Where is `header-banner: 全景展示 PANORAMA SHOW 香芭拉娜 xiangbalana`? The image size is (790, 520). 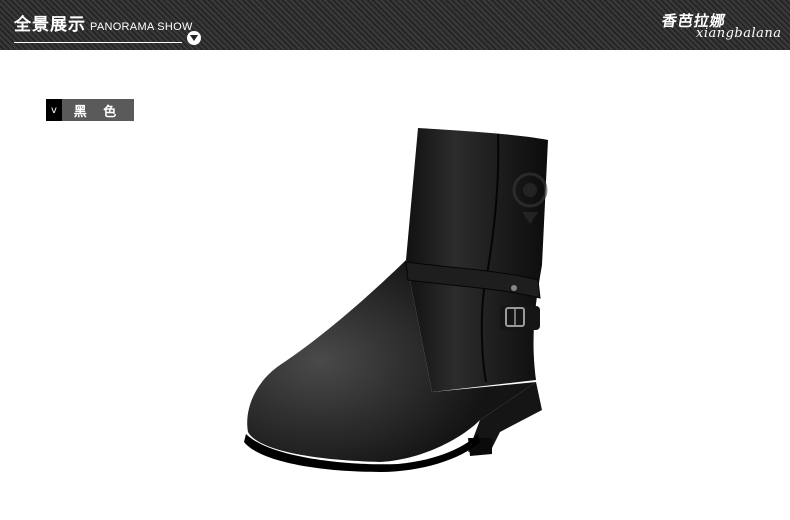
header-banner: 全景展示 PANORAMA SHOW 香芭拉娜 xiangbalana is located at coordinates (395, 25).